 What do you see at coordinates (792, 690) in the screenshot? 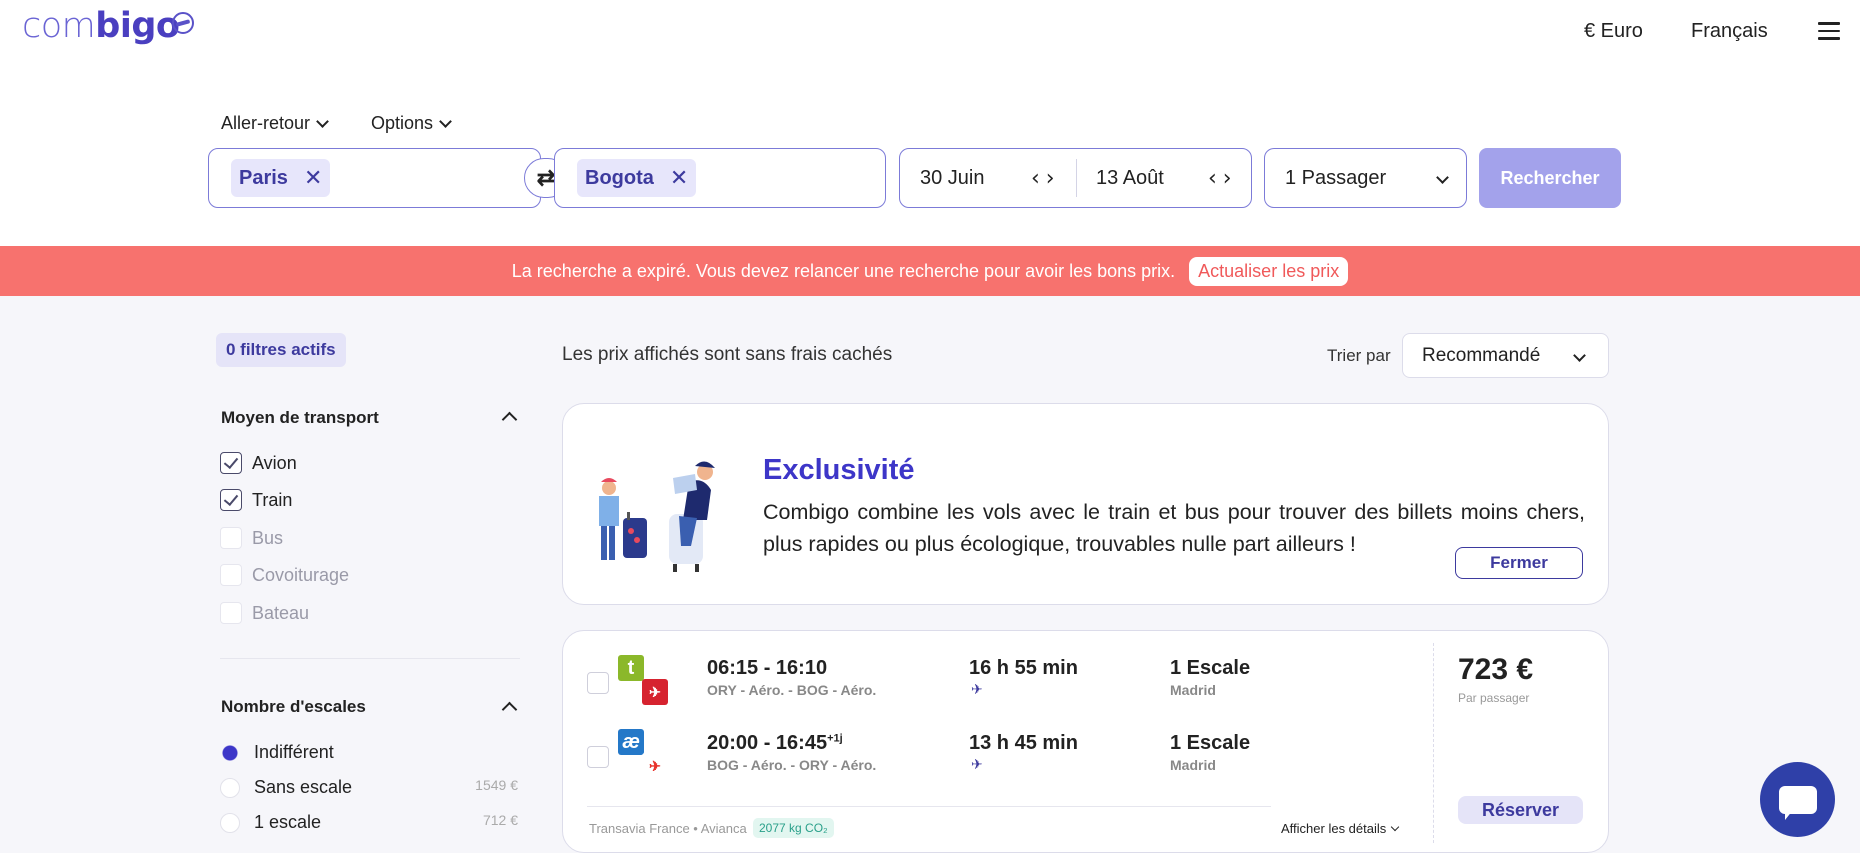
I see `leg-route: ORY - Aéro. - BOG - Aéro.` at bounding box center [792, 690].